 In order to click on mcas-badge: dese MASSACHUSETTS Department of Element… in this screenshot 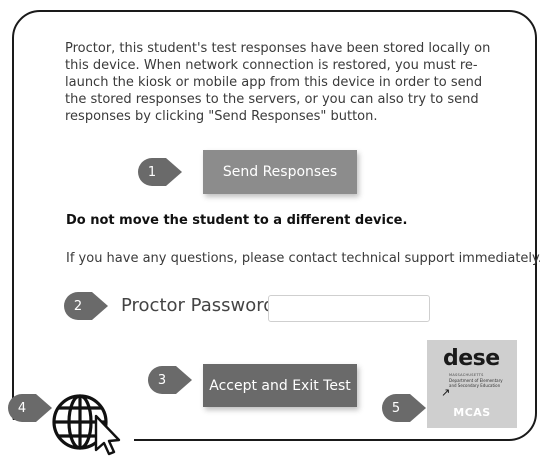, I will do `click(472, 384)`.